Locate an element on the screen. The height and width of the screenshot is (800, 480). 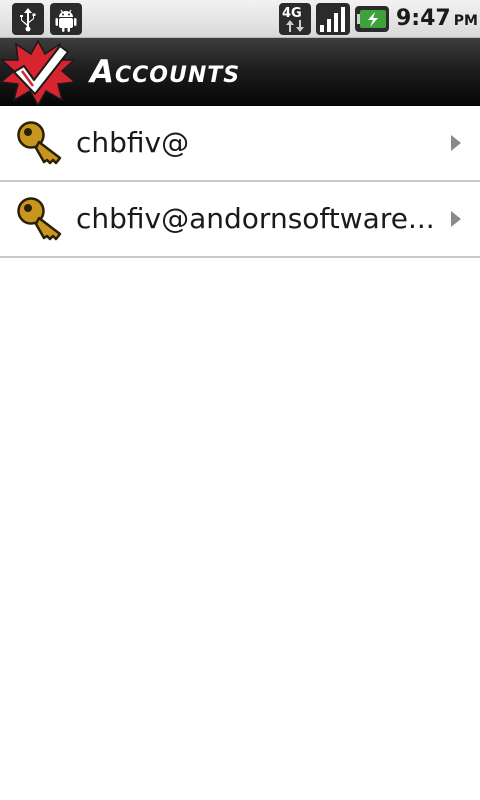
checkmark-logo-icon is located at coordinates (38, 72).